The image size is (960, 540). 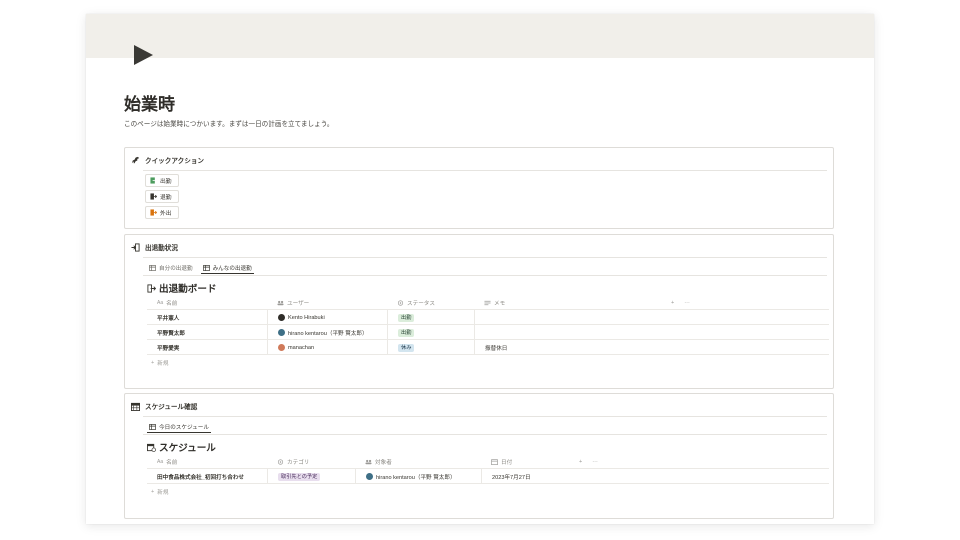 I want to click on tab-everyone-attendance: みんなの出退勤, so click(x=227, y=268).